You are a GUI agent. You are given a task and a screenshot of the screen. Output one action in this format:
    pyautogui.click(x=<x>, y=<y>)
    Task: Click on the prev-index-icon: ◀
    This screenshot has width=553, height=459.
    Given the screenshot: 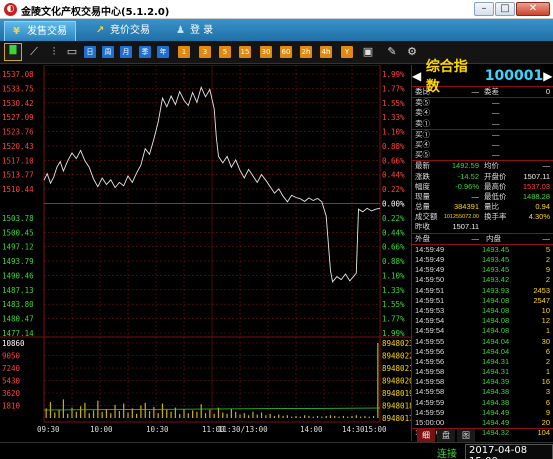 What is the action you would take?
    pyautogui.click(x=417, y=76)
    